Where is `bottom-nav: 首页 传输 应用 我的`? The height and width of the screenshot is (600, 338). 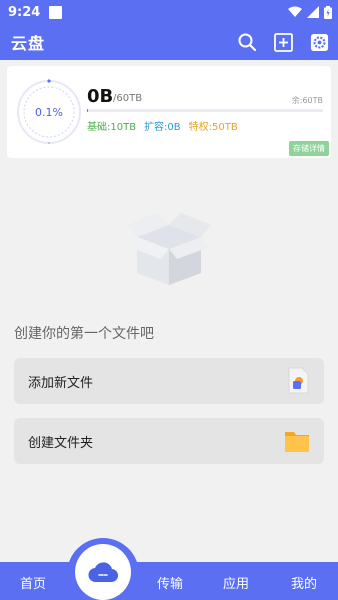
bottom-nav: 首页 传输 应用 我的 is located at coordinates (169, 581).